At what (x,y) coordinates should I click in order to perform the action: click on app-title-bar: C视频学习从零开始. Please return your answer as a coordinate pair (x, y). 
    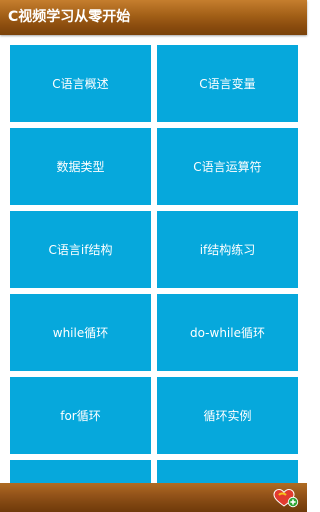
    Looking at the image, I should click on (153, 17).